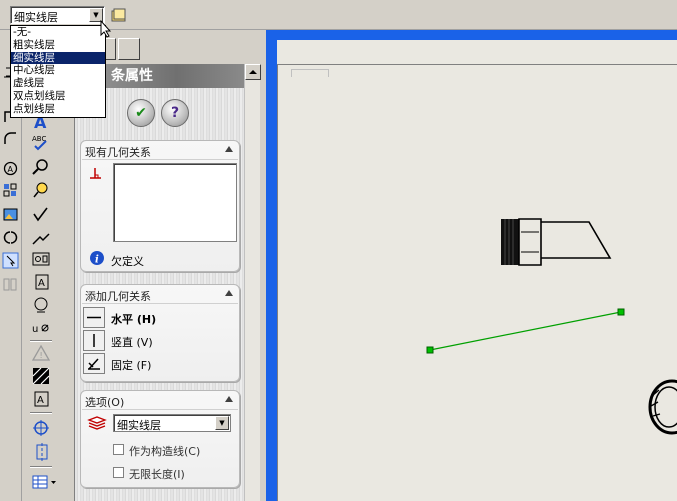  I want to click on spell-check-icon: ABC, so click(41, 143).